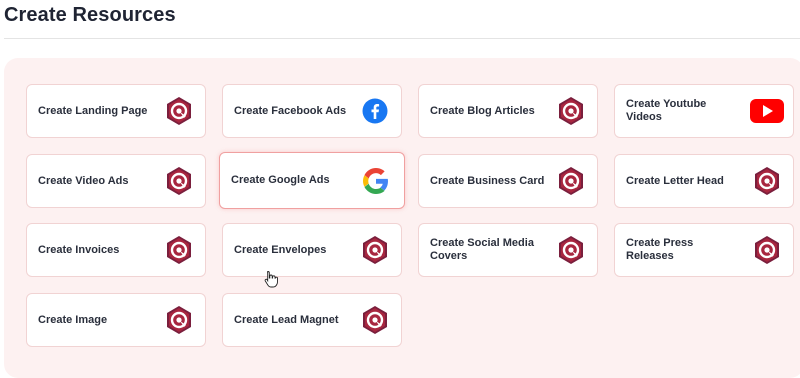 Image resolution: width=800 pixels, height=378 pixels. I want to click on create-facebook-ads-card: Create Facebook Ads, so click(312, 111).